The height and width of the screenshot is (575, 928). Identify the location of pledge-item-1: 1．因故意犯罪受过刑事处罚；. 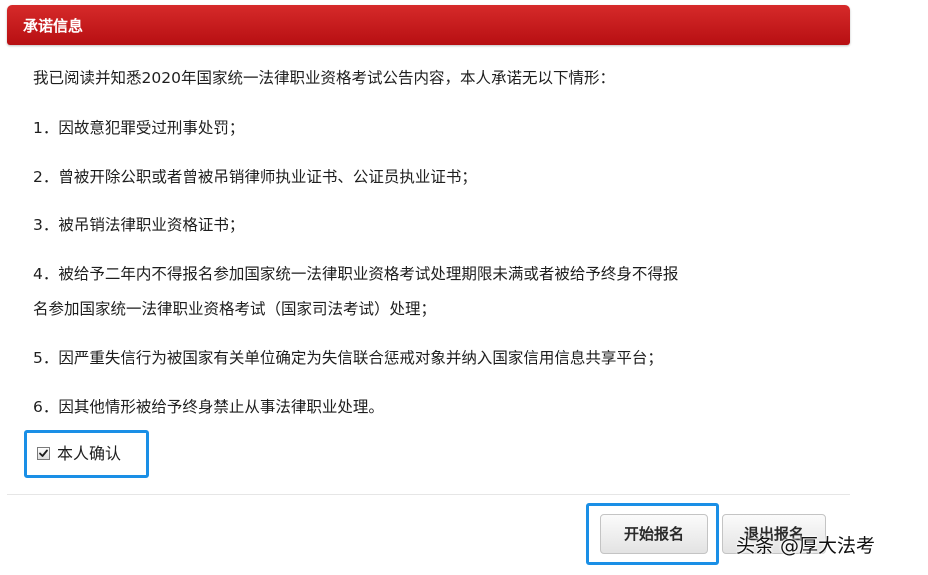
(139, 128).